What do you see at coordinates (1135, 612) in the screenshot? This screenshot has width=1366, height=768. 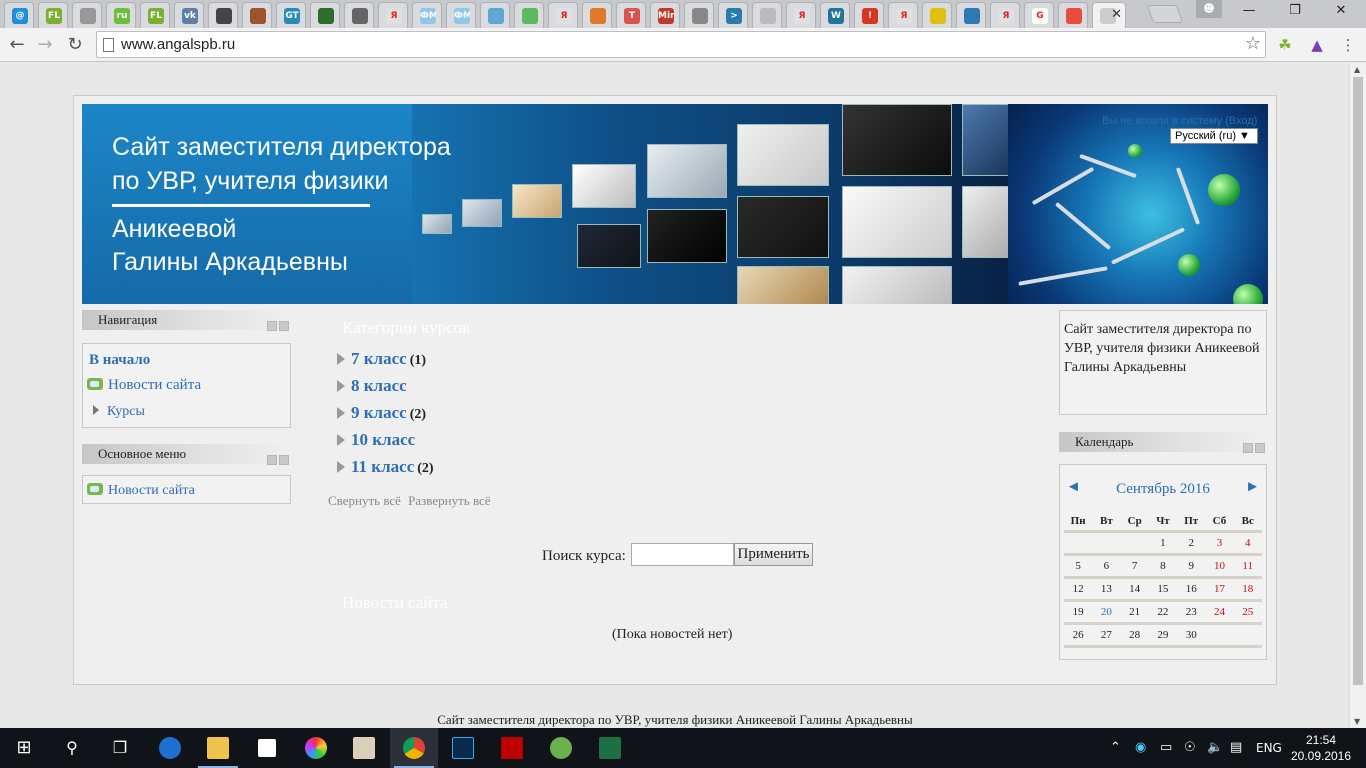 I see `calendar-day: 21` at bounding box center [1135, 612].